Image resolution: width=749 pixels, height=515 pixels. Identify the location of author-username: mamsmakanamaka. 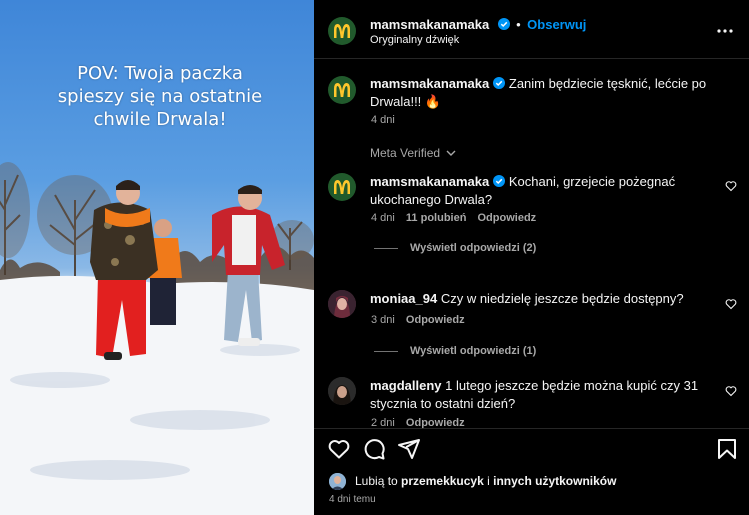
(429, 24).